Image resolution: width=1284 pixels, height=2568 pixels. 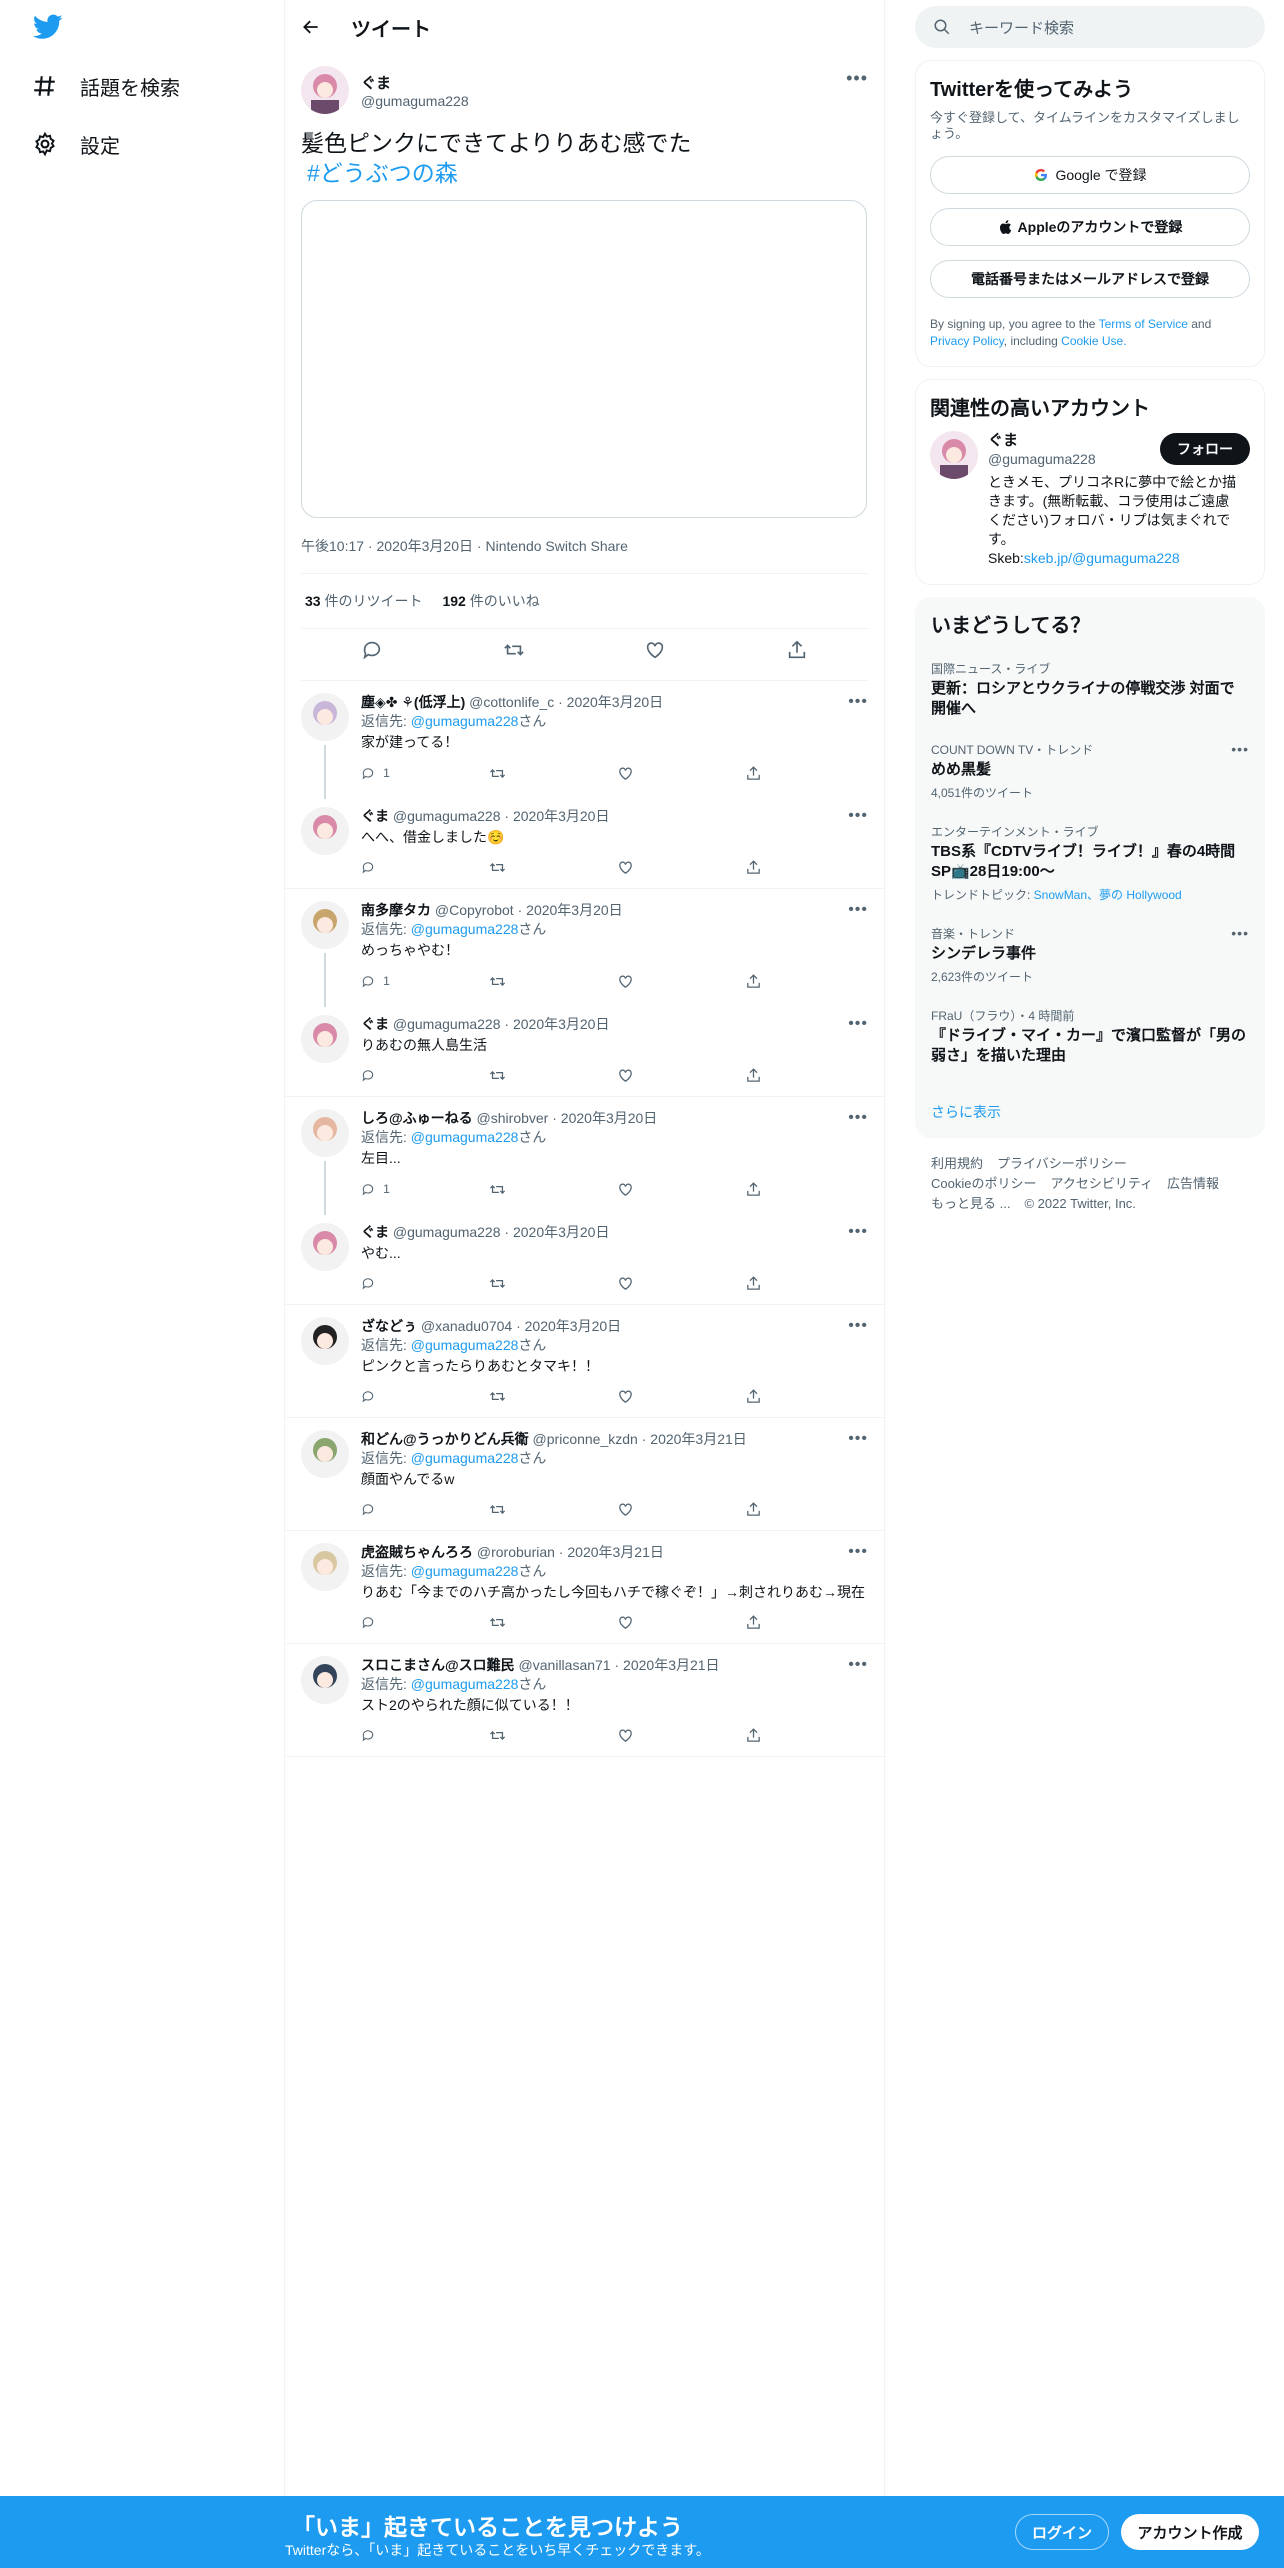 What do you see at coordinates (1093, 341) in the screenshot?
I see `cookie-link: Cookie Use.` at bounding box center [1093, 341].